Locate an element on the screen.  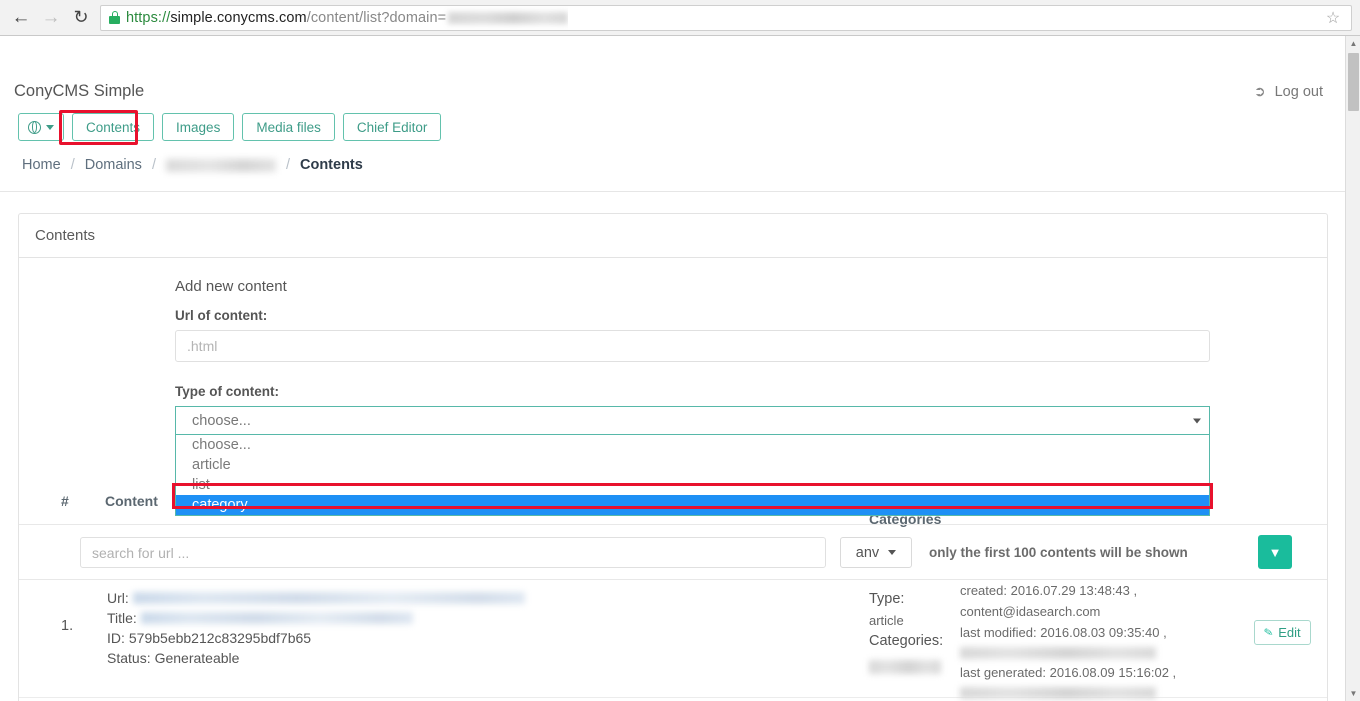
filter-button: ▼ is located at coordinates (1275, 552).